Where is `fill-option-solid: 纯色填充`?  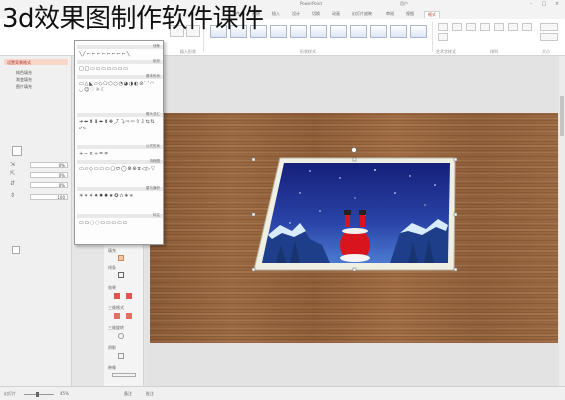
fill-option-solid: 纯色填充 is located at coordinates (24, 73).